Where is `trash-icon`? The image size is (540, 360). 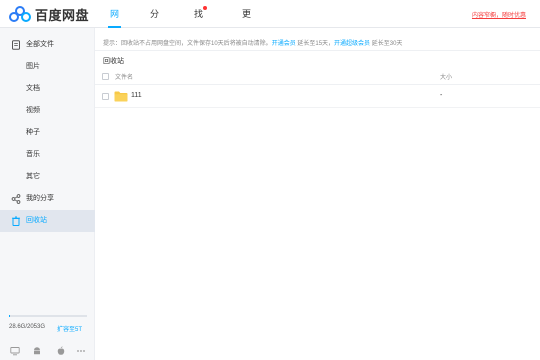 trash-icon is located at coordinates (16, 221).